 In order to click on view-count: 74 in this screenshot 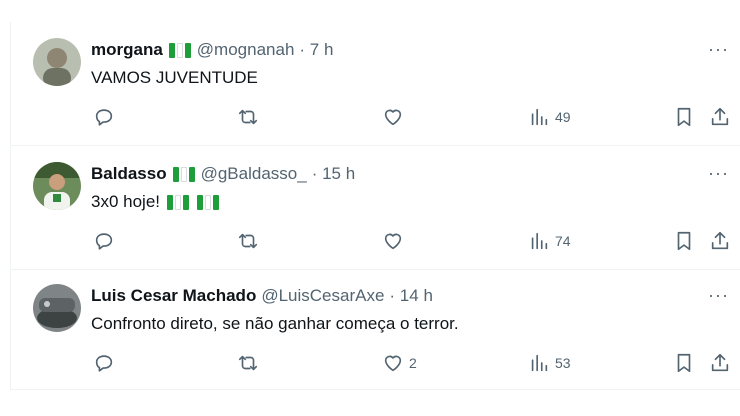, I will do `click(563, 241)`.